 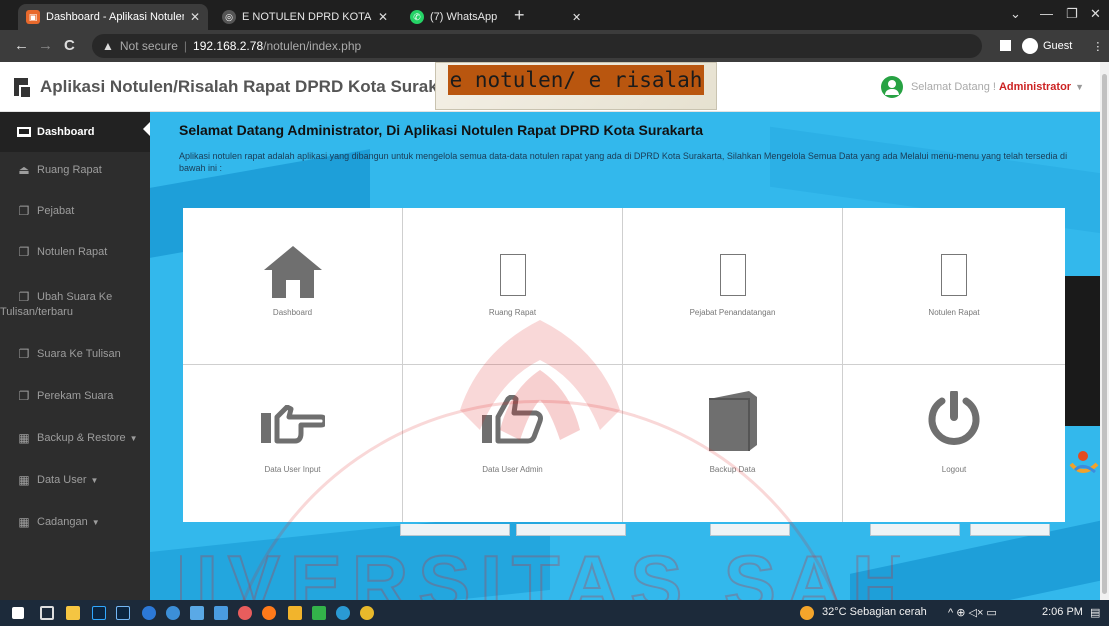 I want to click on vertical-scrollbar, so click(x=1104, y=331).